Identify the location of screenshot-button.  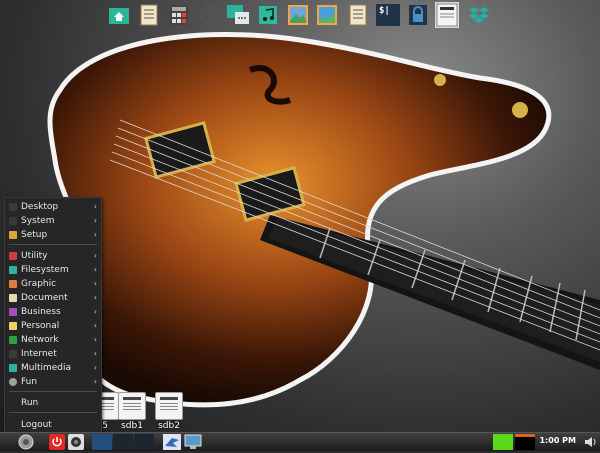
(76, 442).